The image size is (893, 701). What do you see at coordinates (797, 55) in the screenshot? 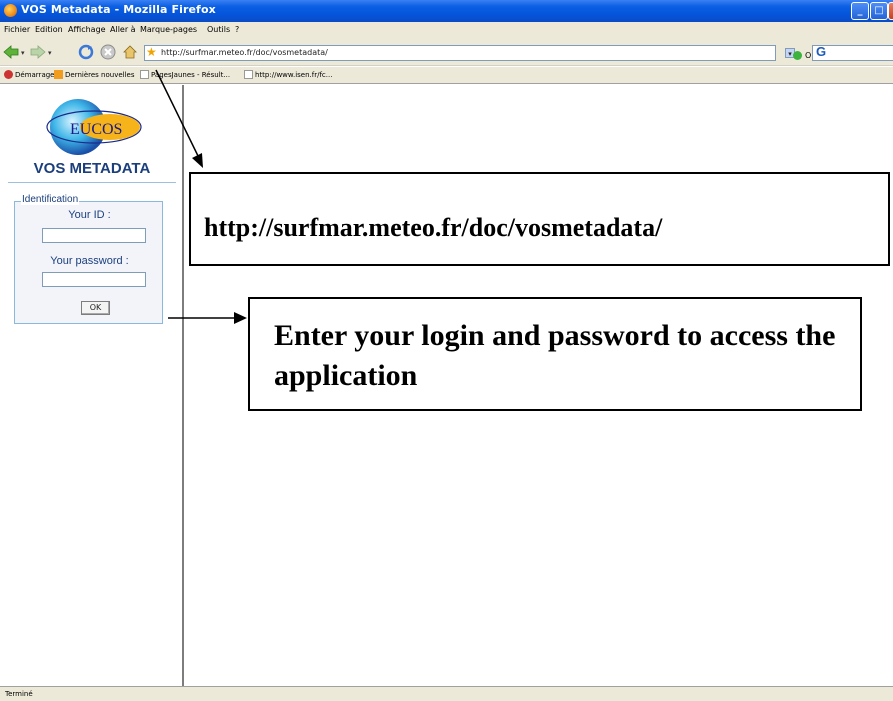
I see `go-icon` at bounding box center [797, 55].